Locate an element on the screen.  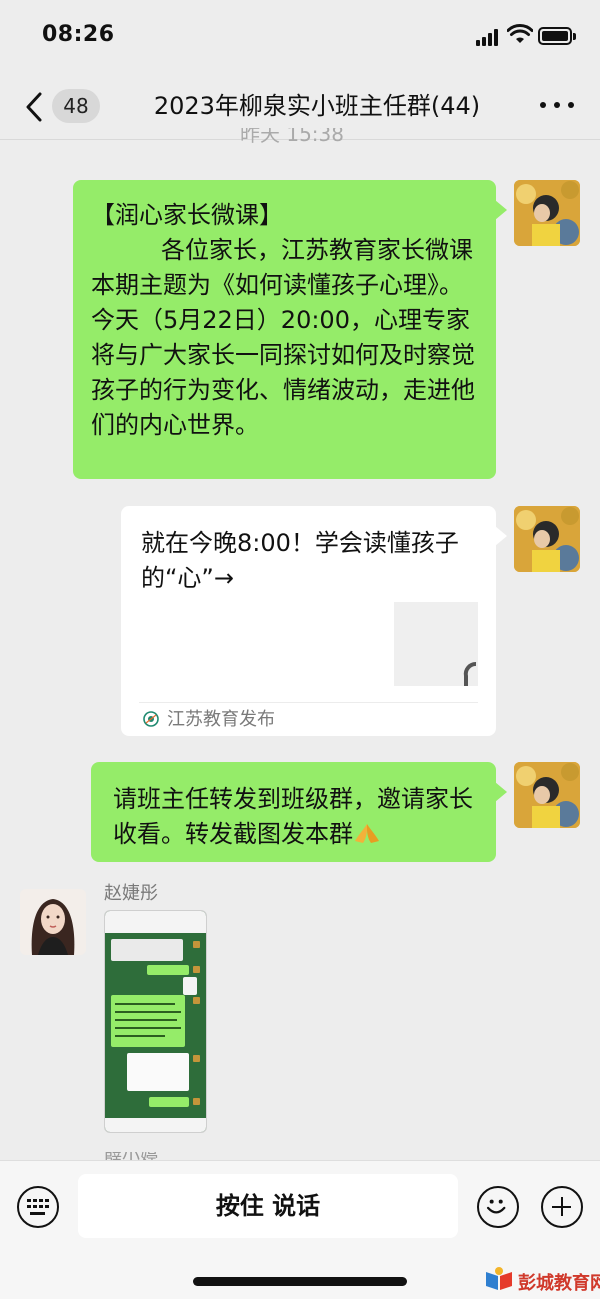
home-indicator is located at coordinates (300, 1281).